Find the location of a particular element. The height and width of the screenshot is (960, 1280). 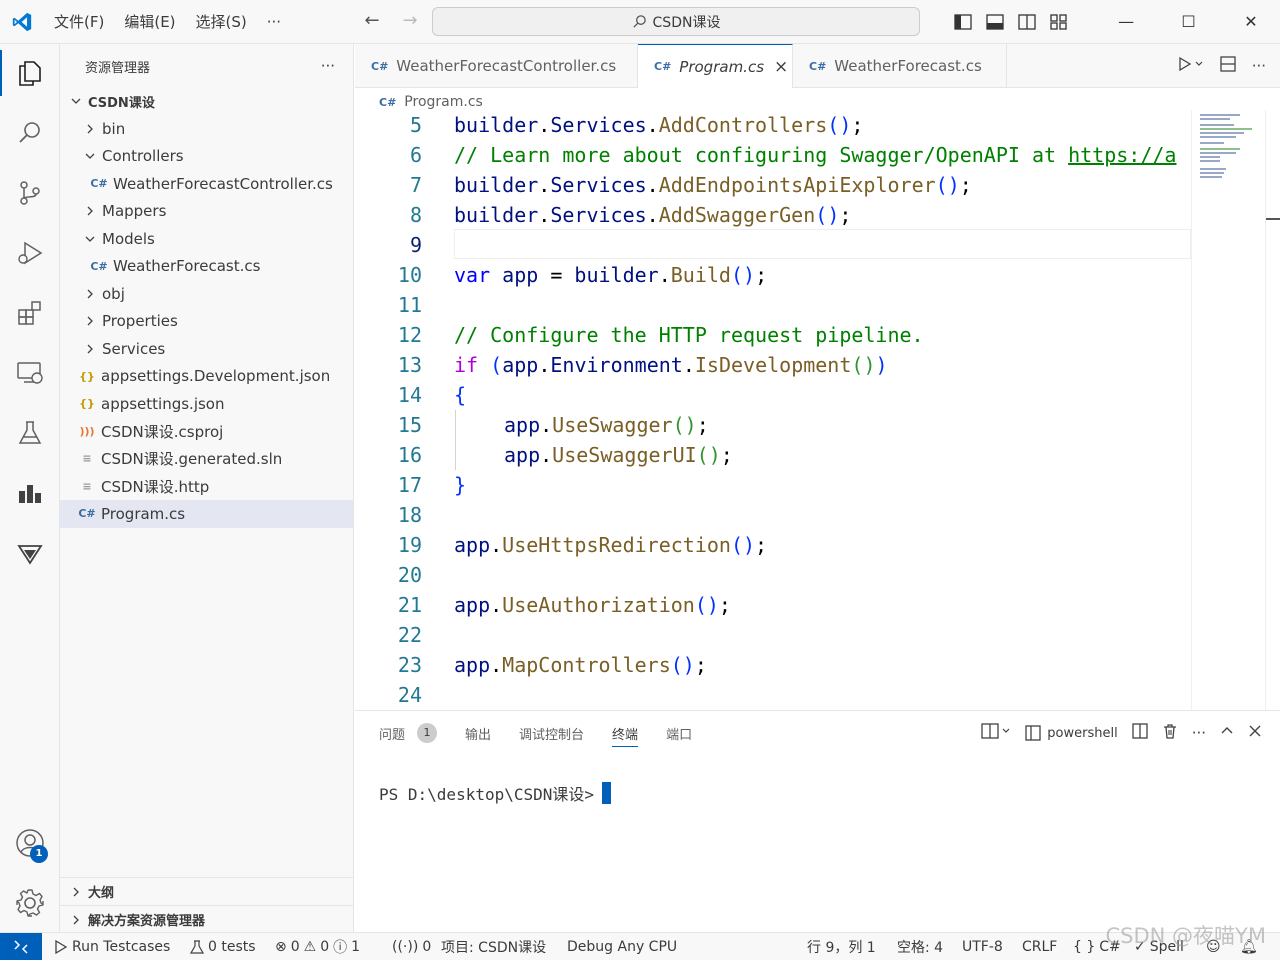

menu-edit: 编辑(E) is located at coordinates (149, 22).